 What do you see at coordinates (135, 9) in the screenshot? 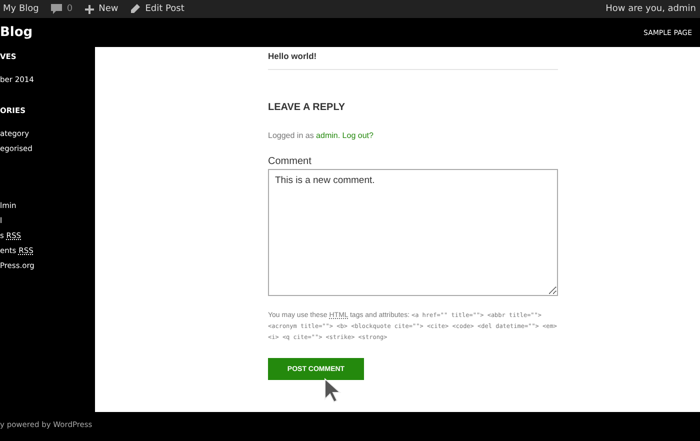
I see `pencil-icon` at bounding box center [135, 9].